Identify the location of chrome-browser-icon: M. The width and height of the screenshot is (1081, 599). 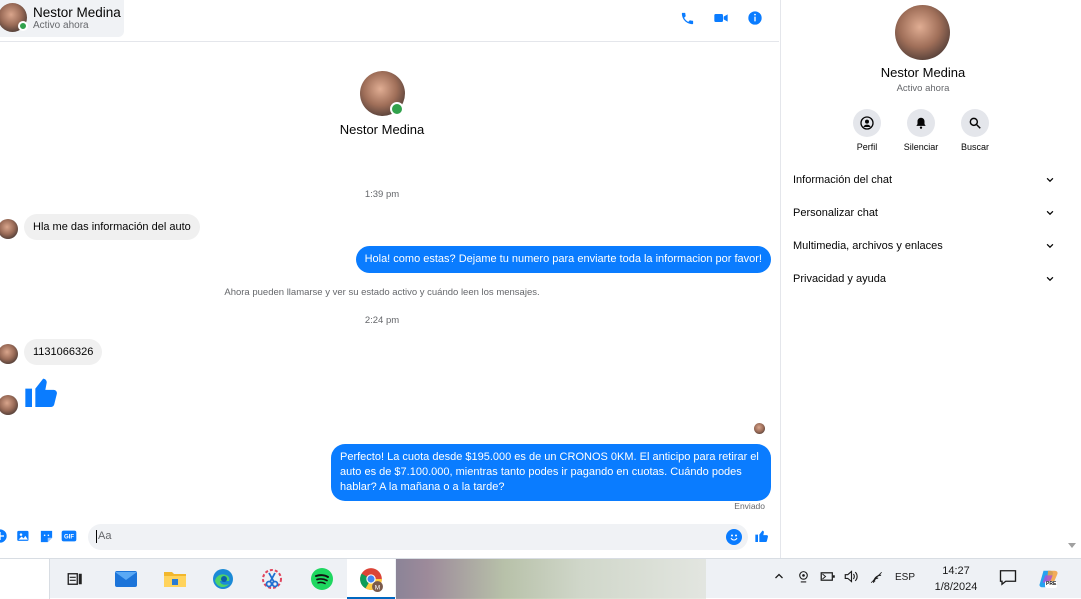
(371, 580).